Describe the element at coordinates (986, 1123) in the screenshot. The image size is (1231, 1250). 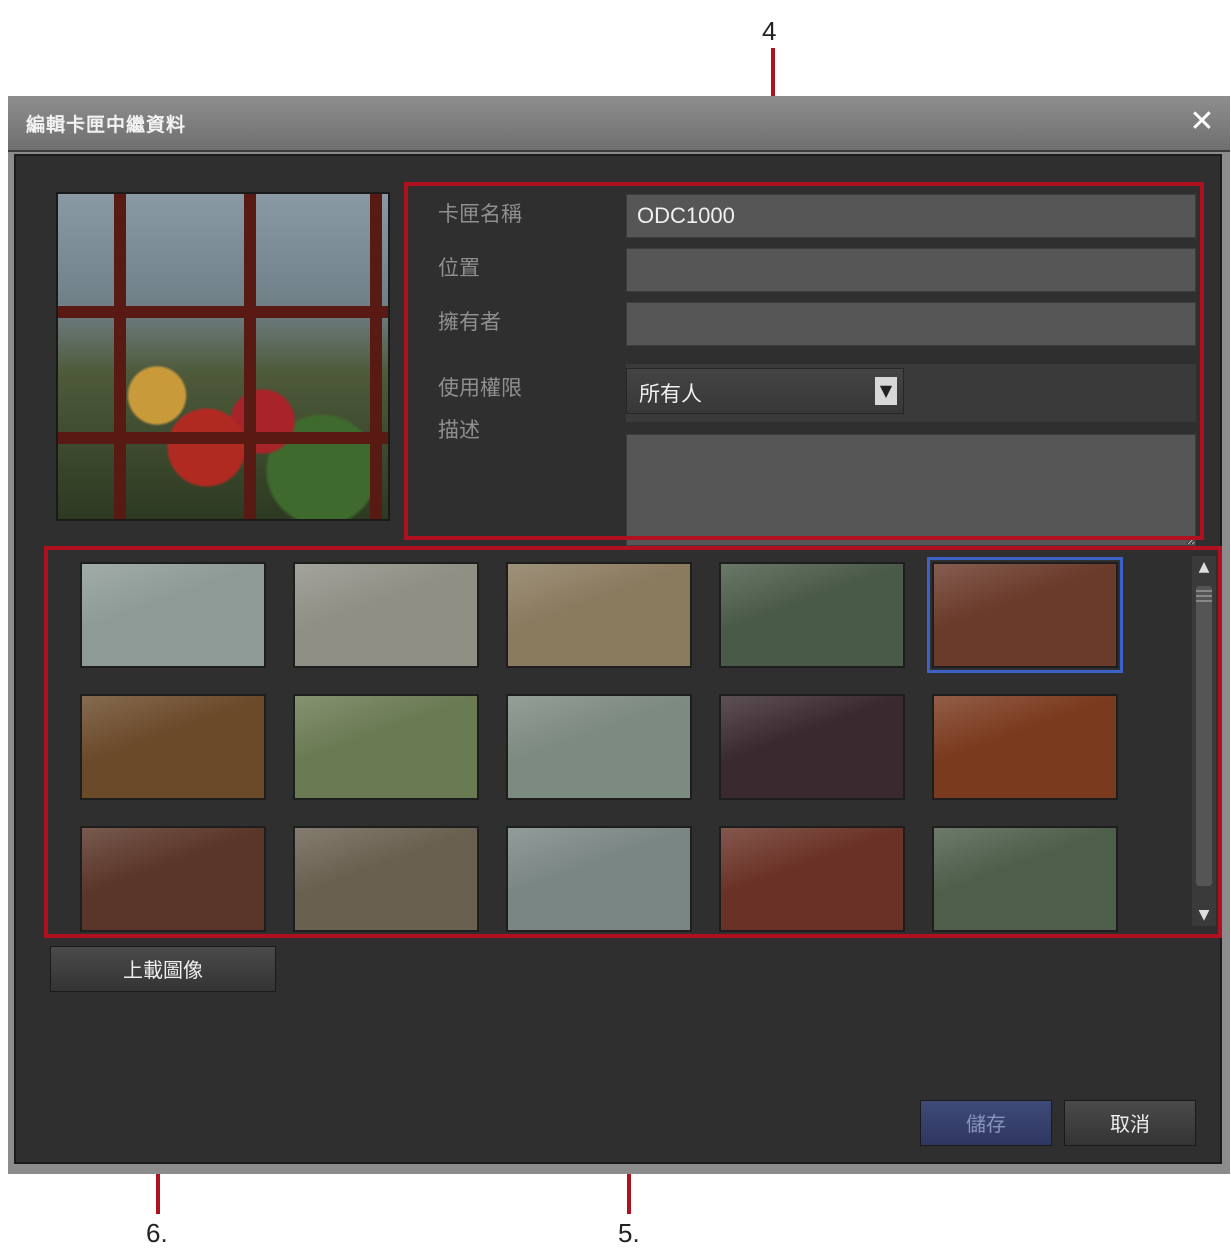
I see `save-button: 儲存` at that location.